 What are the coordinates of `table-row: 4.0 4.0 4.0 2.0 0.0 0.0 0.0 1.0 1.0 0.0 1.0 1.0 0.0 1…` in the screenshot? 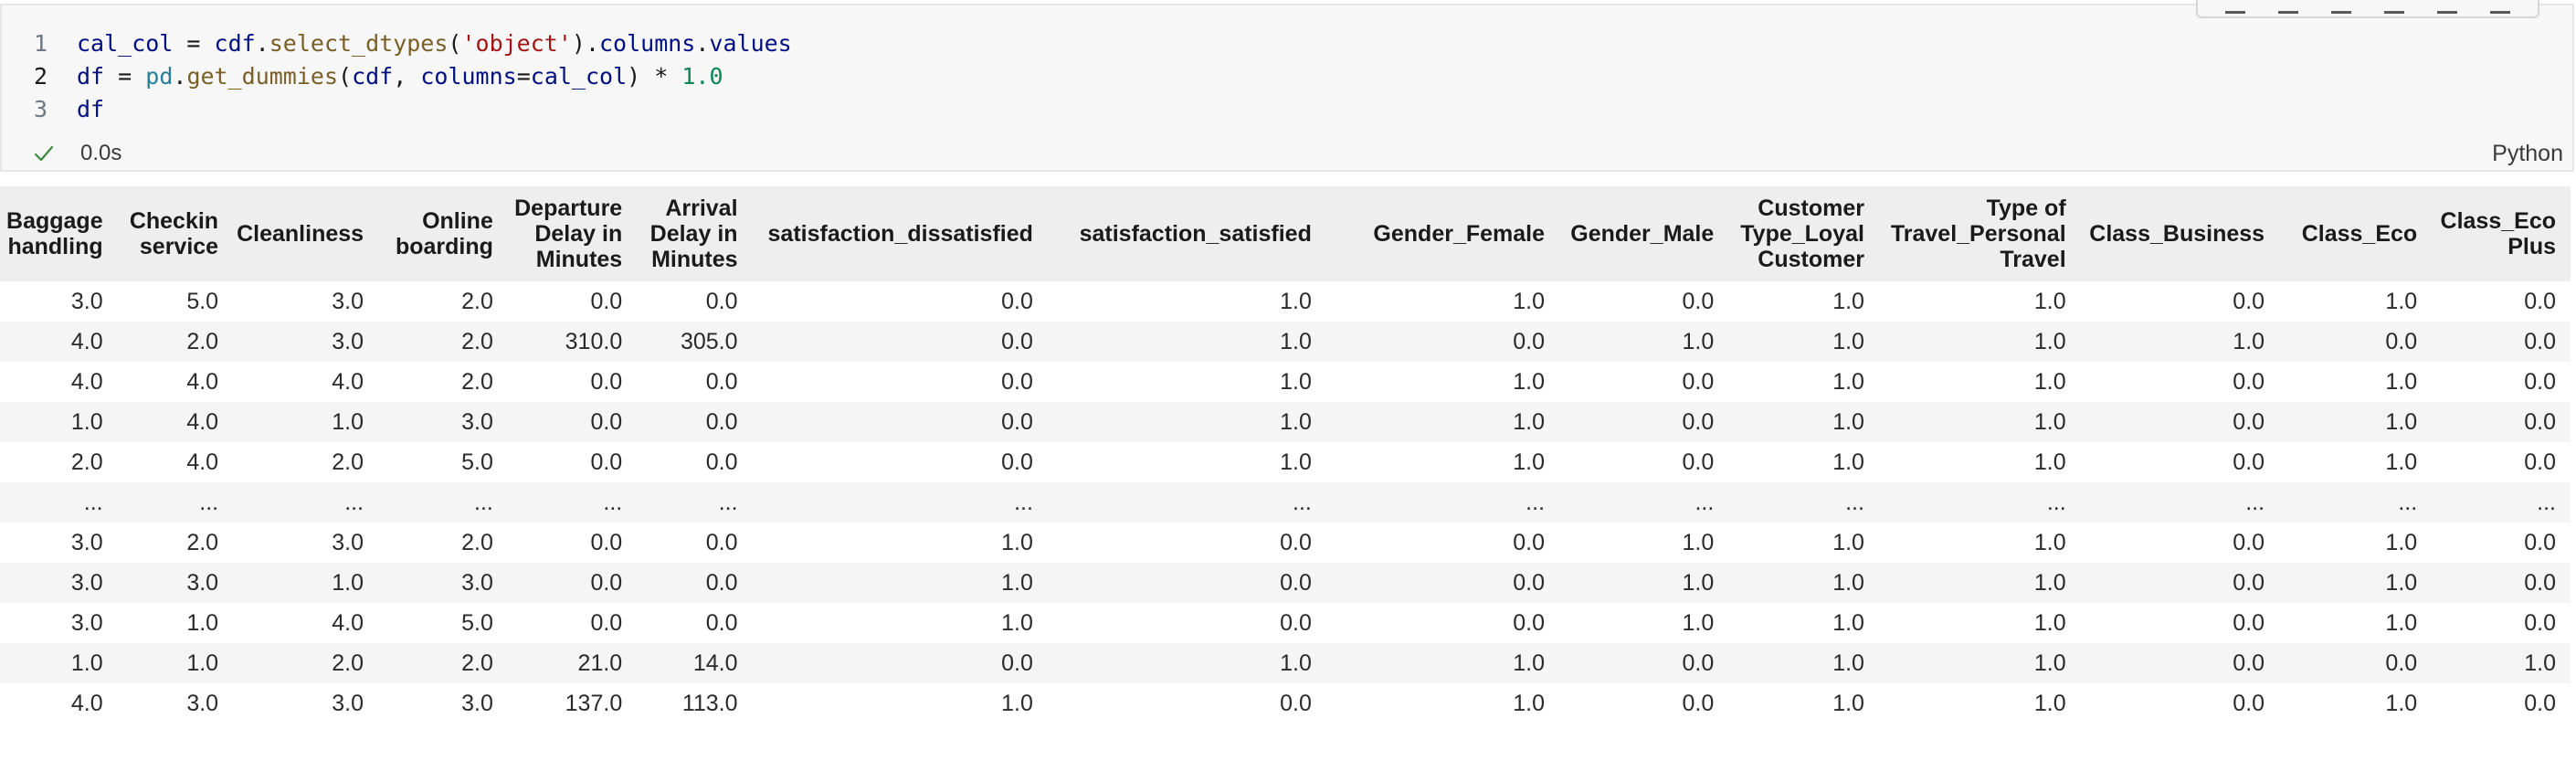 It's located at (1285, 382).